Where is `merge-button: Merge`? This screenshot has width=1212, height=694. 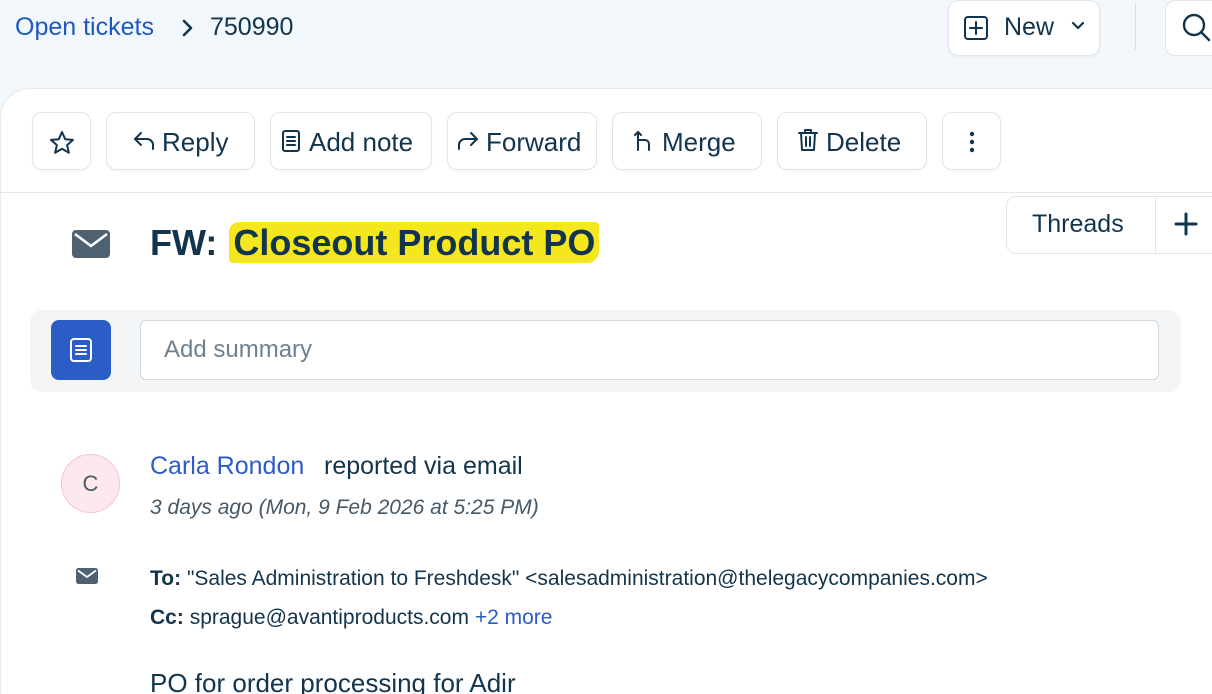 merge-button: Merge is located at coordinates (687, 141).